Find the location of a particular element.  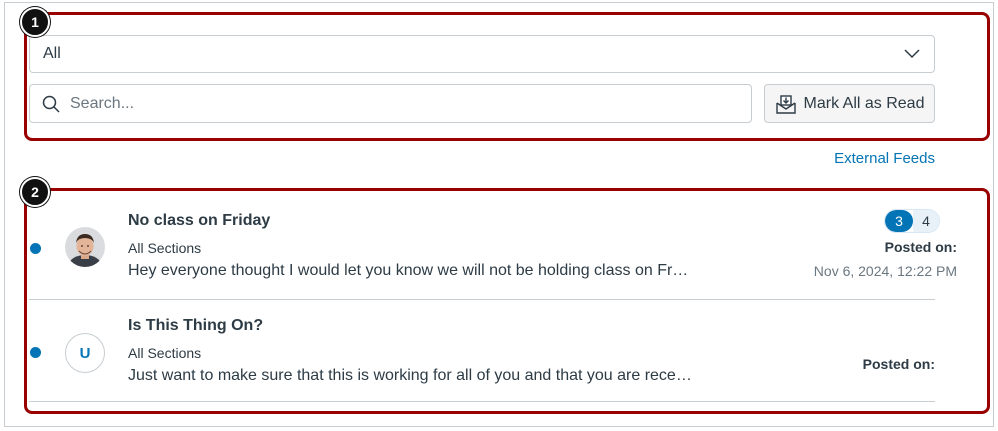

external-feeds-link: External Feeds is located at coordinates (884, 158).